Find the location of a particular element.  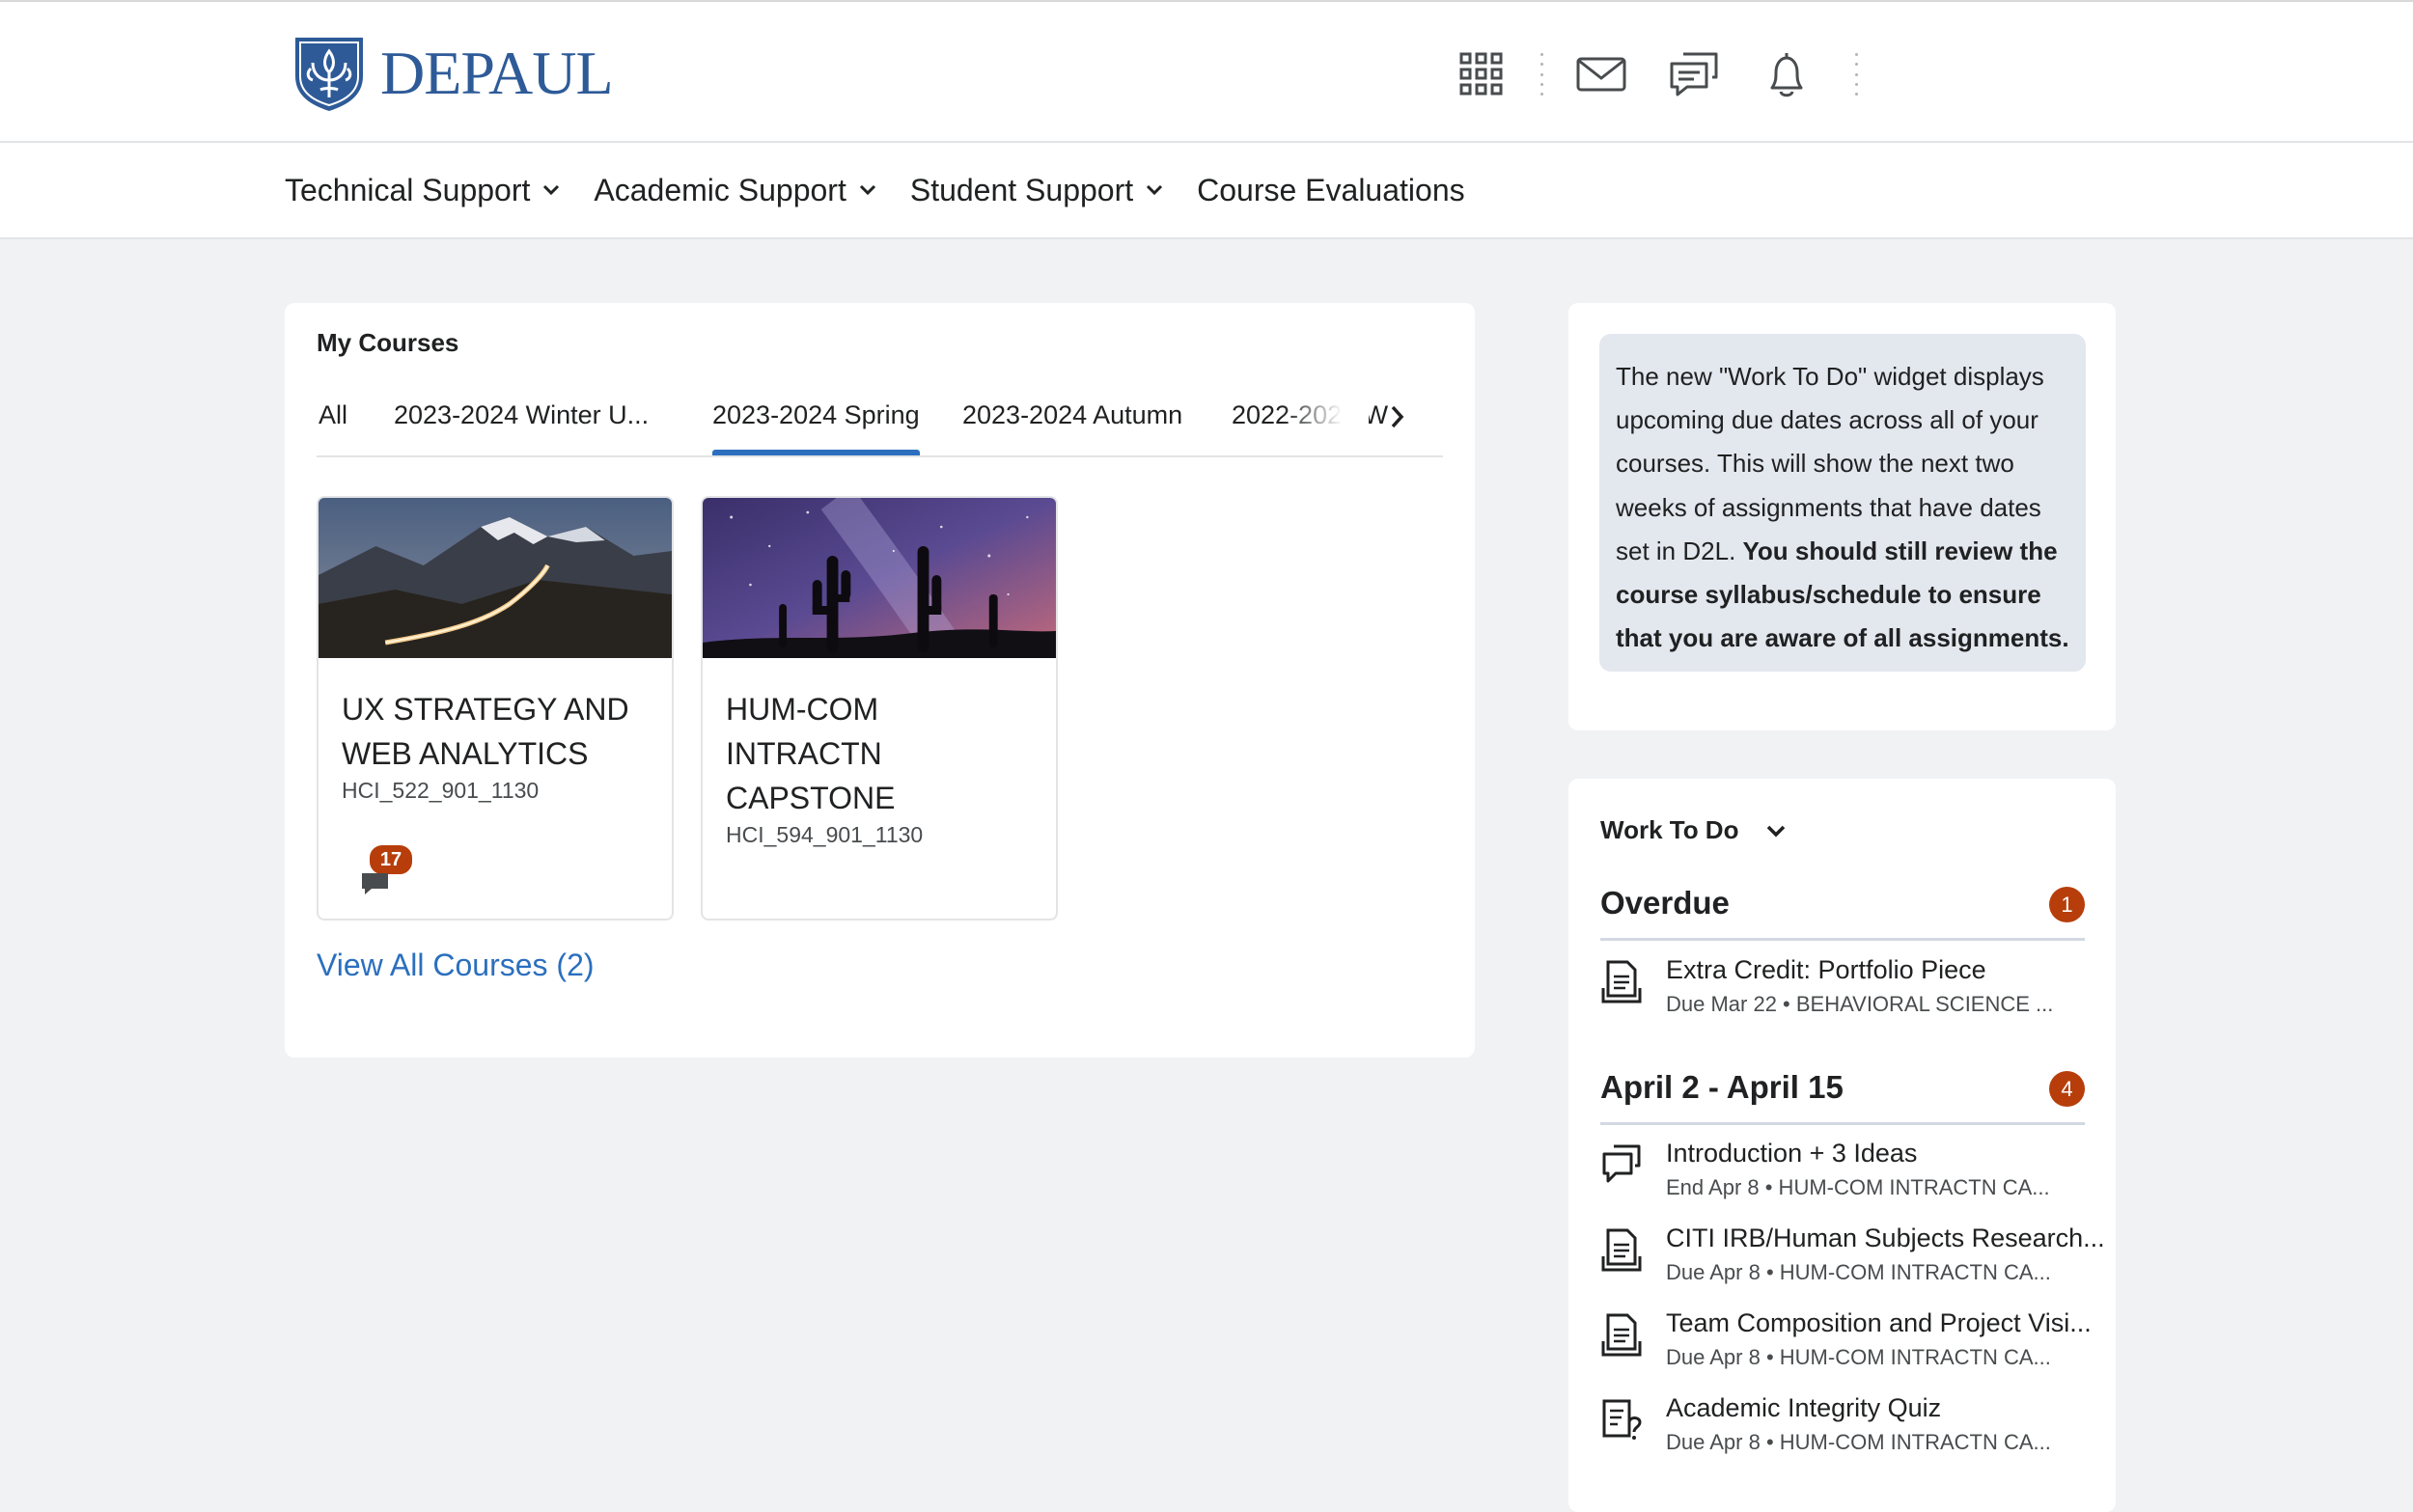

group-title-overdue: Overdue is located at coordinates (1665, 903).